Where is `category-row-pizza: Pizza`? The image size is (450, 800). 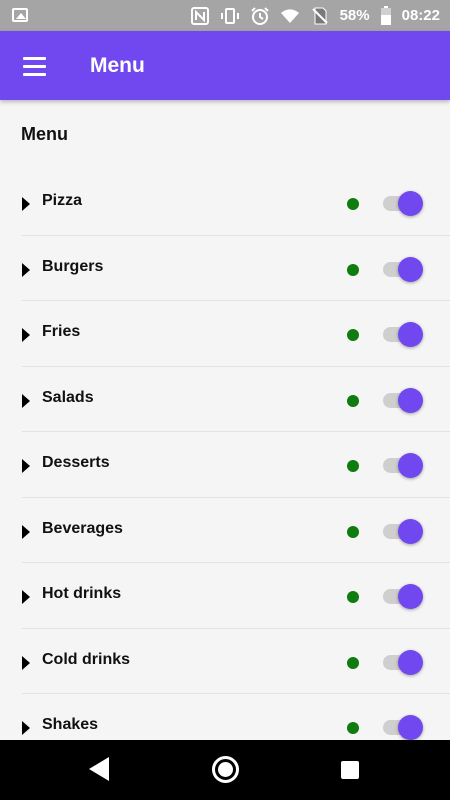
category-row-pizza: Pizza is located at coordinates (236, 203).